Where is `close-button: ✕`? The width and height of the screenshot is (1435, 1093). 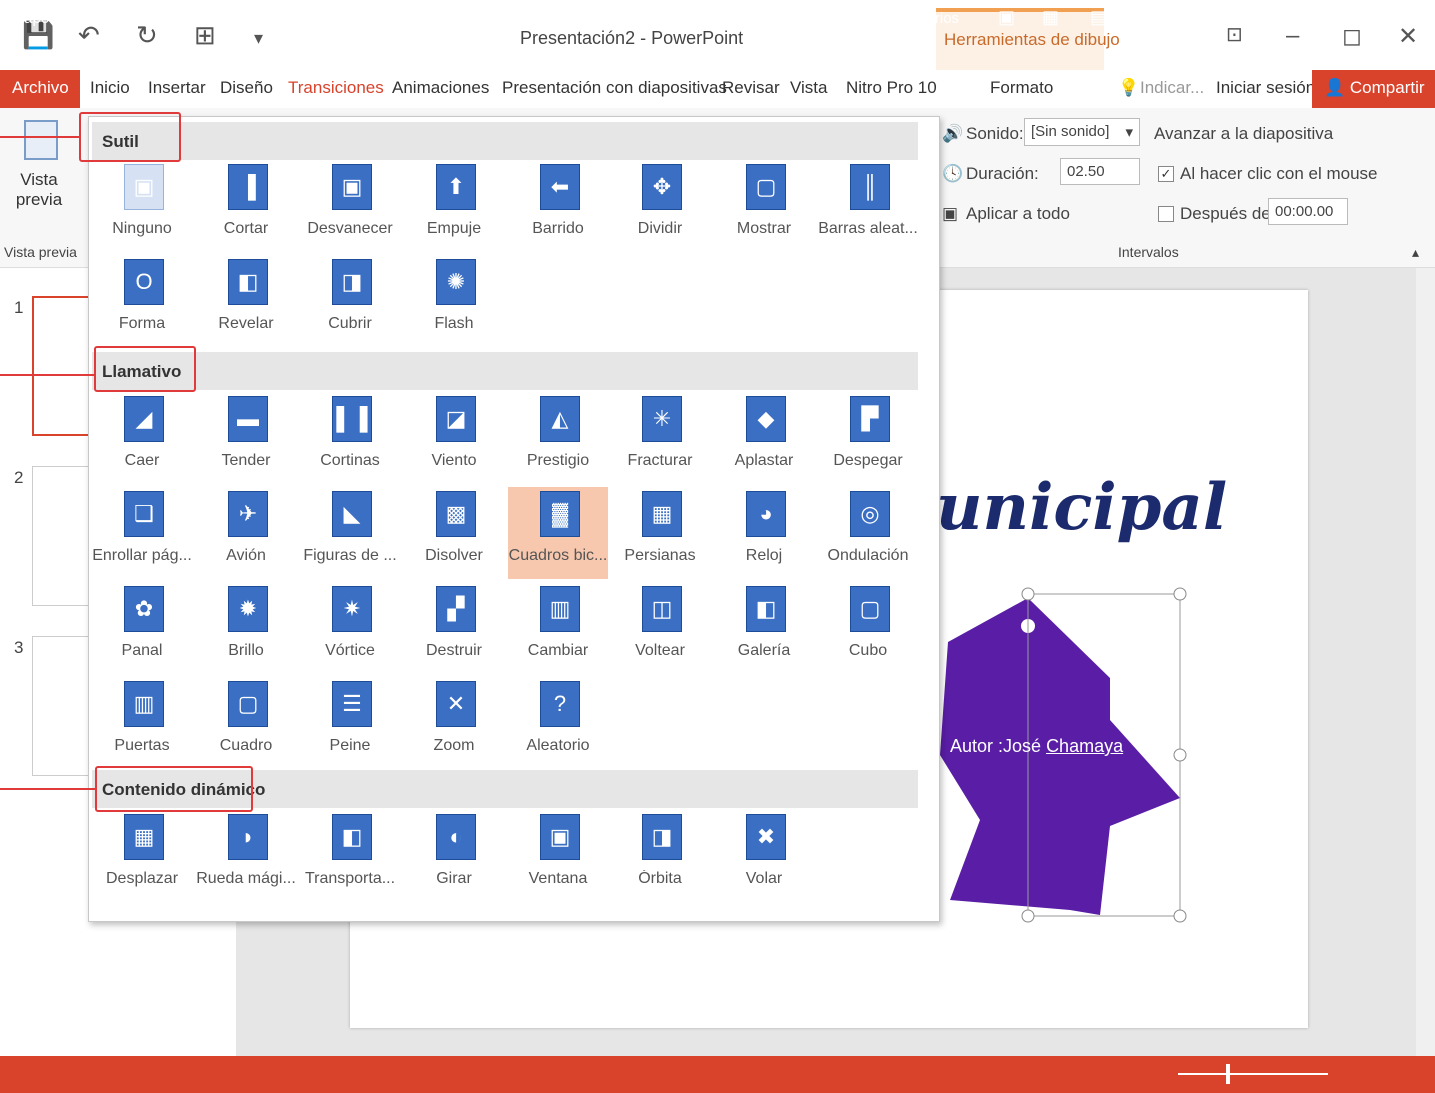 close-button: ✕ is located at coordinates (1408, 36).